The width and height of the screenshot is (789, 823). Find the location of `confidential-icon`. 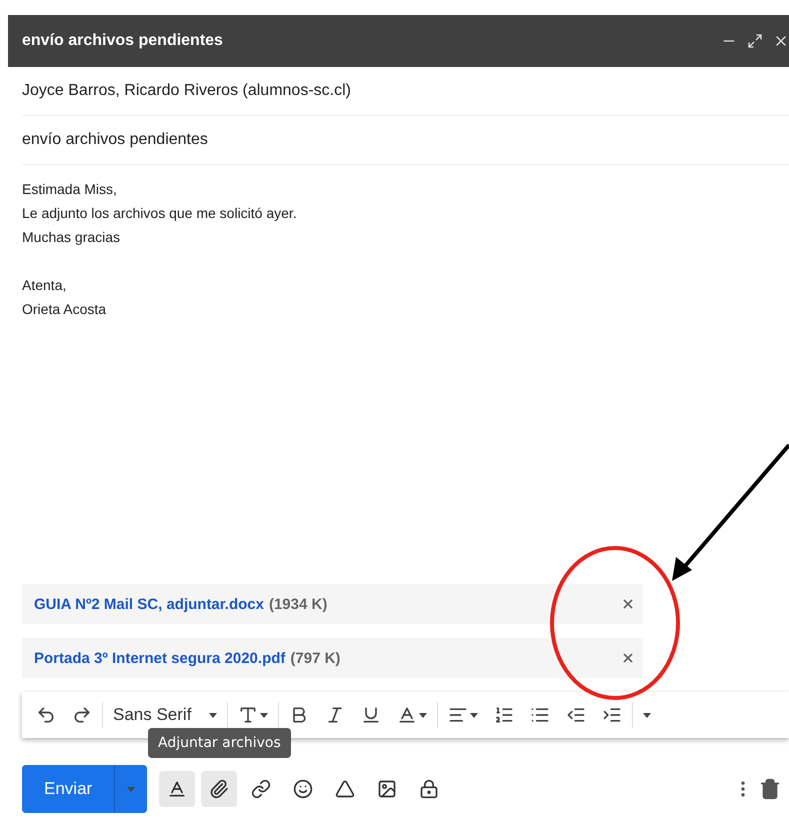

confidential-icon is located at coordinates (429, 789).